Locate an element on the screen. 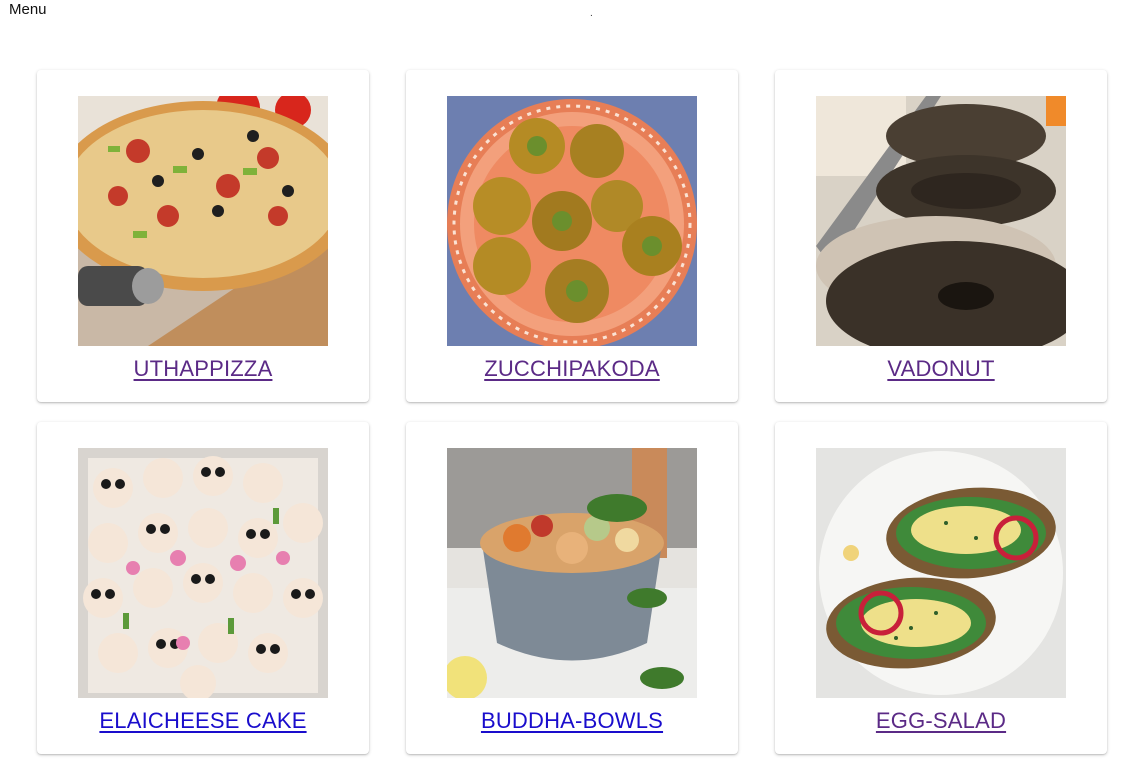 This screenshot has height=776, width=1143. page-title: Menu is located at coordinates (28, 9).